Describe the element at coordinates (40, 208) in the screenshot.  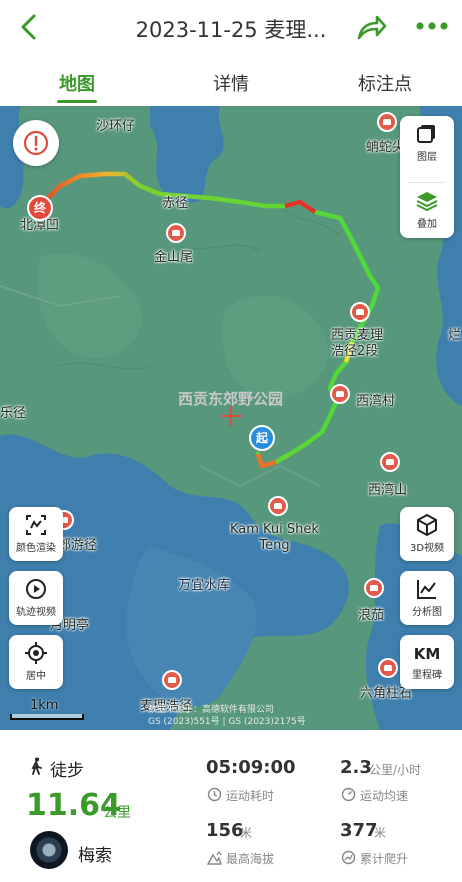
I see `end-marker: 终` at that location.